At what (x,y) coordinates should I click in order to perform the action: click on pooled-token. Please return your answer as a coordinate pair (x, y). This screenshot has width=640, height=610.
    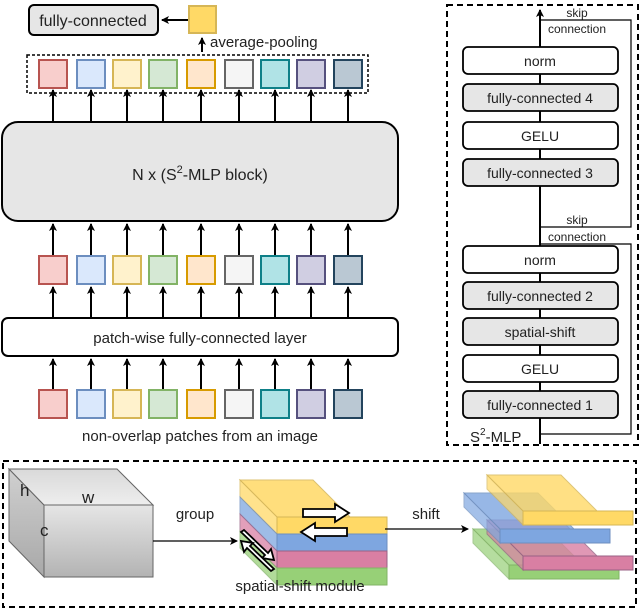
    Looking at the image, I should click on (202, 19).